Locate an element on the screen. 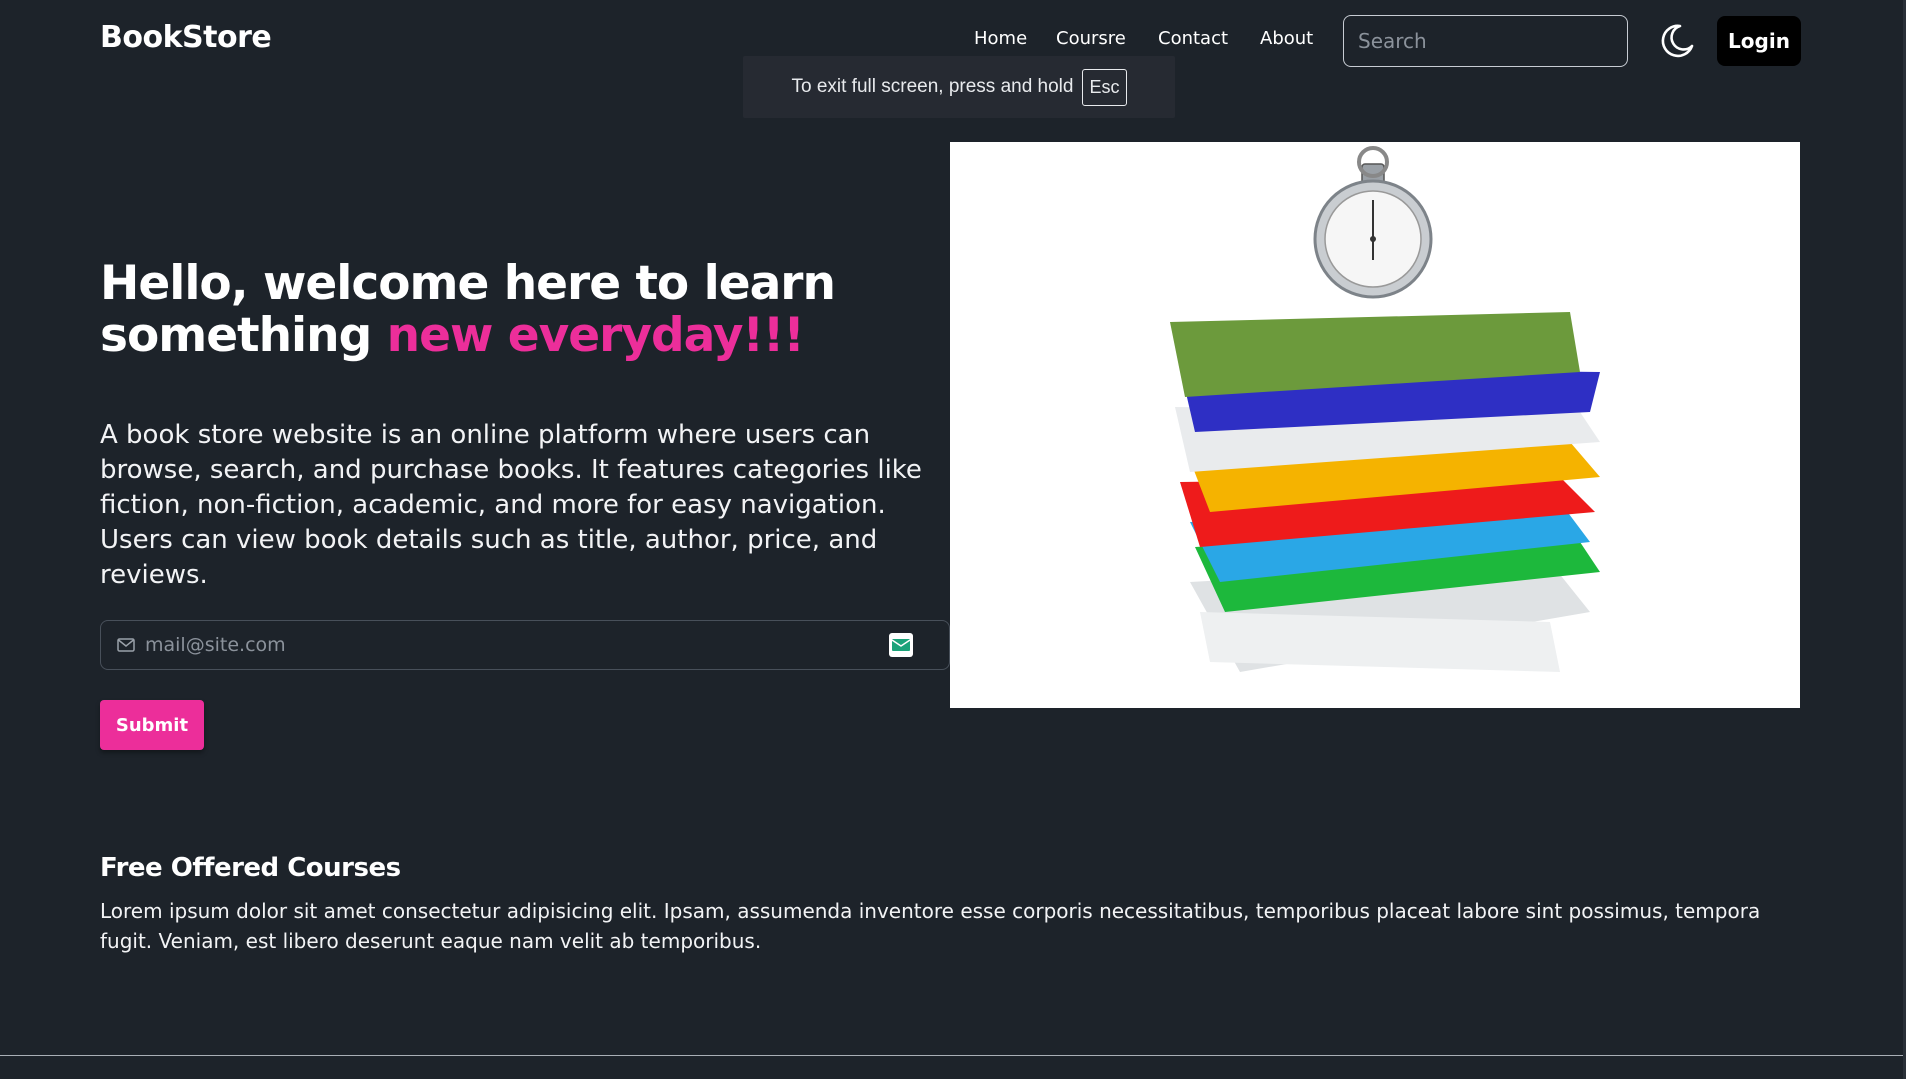 The image size is (1906, 1079). brand-logo: BookStore is located at coordinates (186, 37).